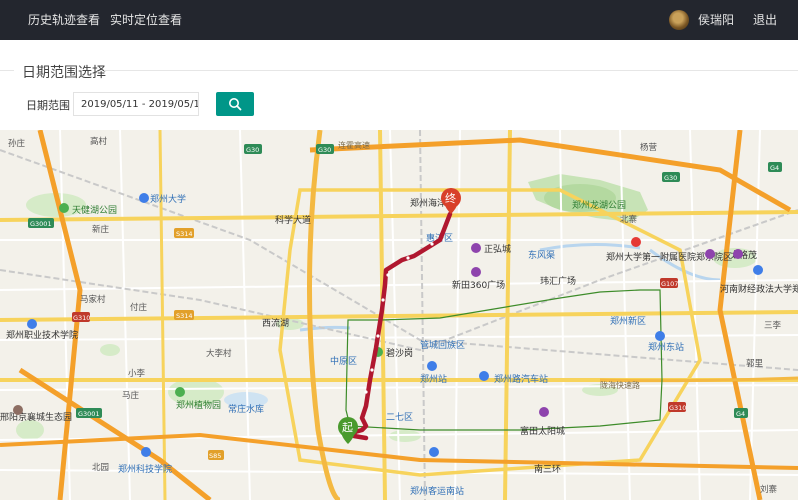 The image size is (798, 500). What do you see at coordinates (93, 299) in the screenshot?
I see `label-majiacun: 马家村` at bounding box center [93, 299].